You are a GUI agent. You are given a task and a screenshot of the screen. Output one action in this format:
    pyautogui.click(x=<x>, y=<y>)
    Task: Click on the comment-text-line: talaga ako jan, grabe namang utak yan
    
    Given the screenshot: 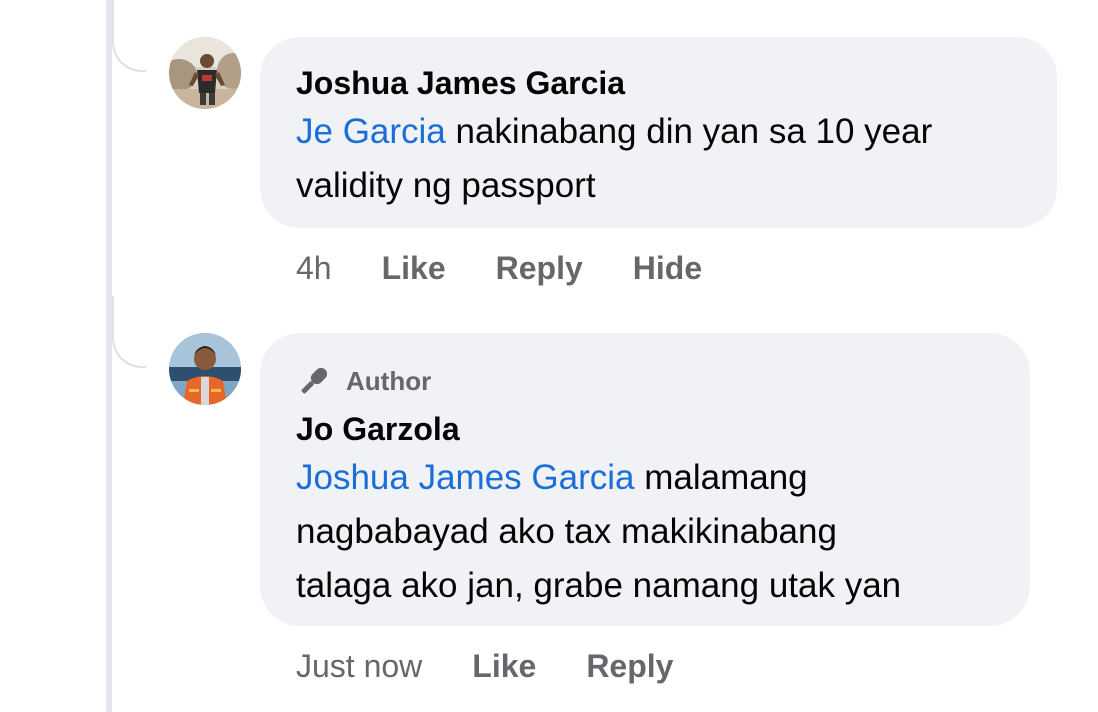 What is the action you would take?
    pyautogui.click(x=599, y=585)
    